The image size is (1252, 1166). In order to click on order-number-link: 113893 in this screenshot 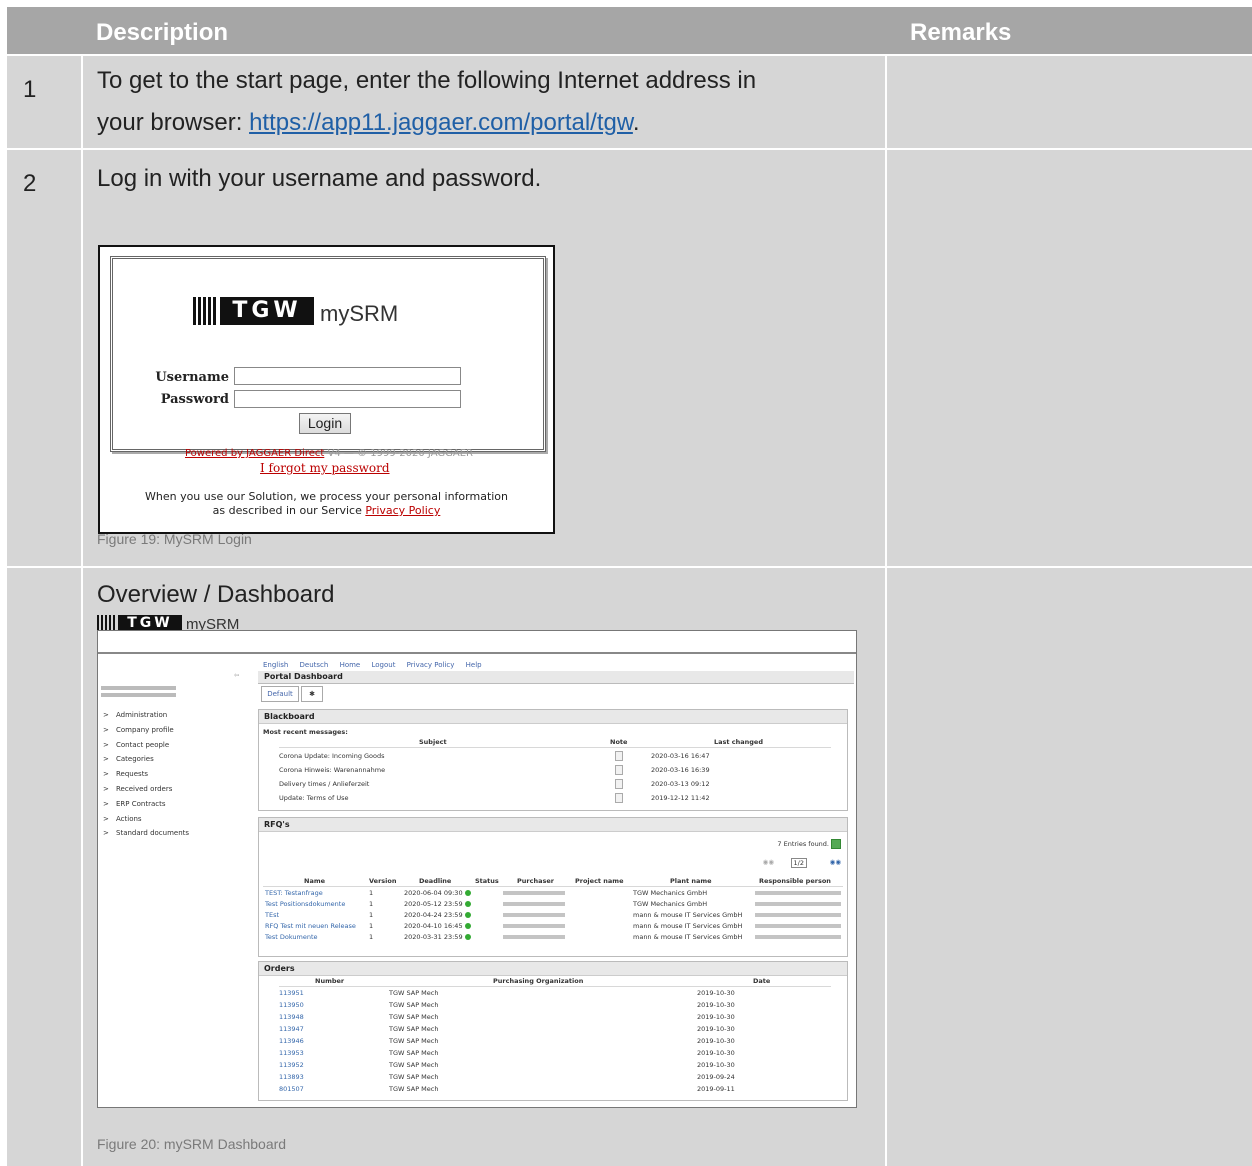, I will do `click(291, 1077)`.